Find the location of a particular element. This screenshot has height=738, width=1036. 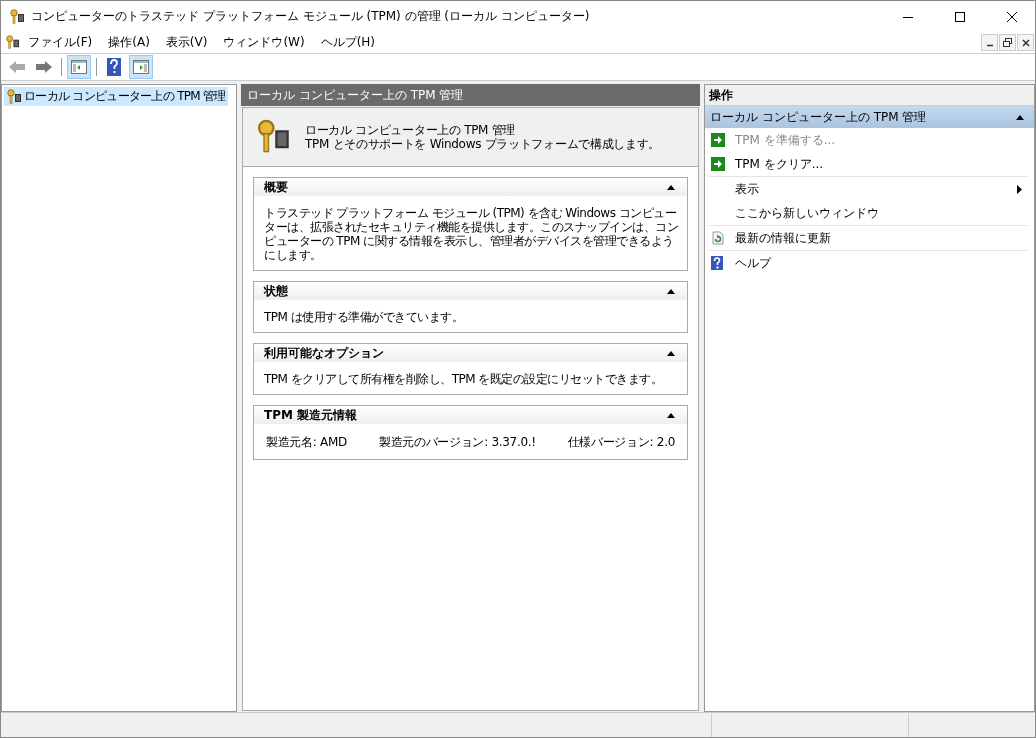

menu-item: 操作(A) is located at coordinates (129, 42).